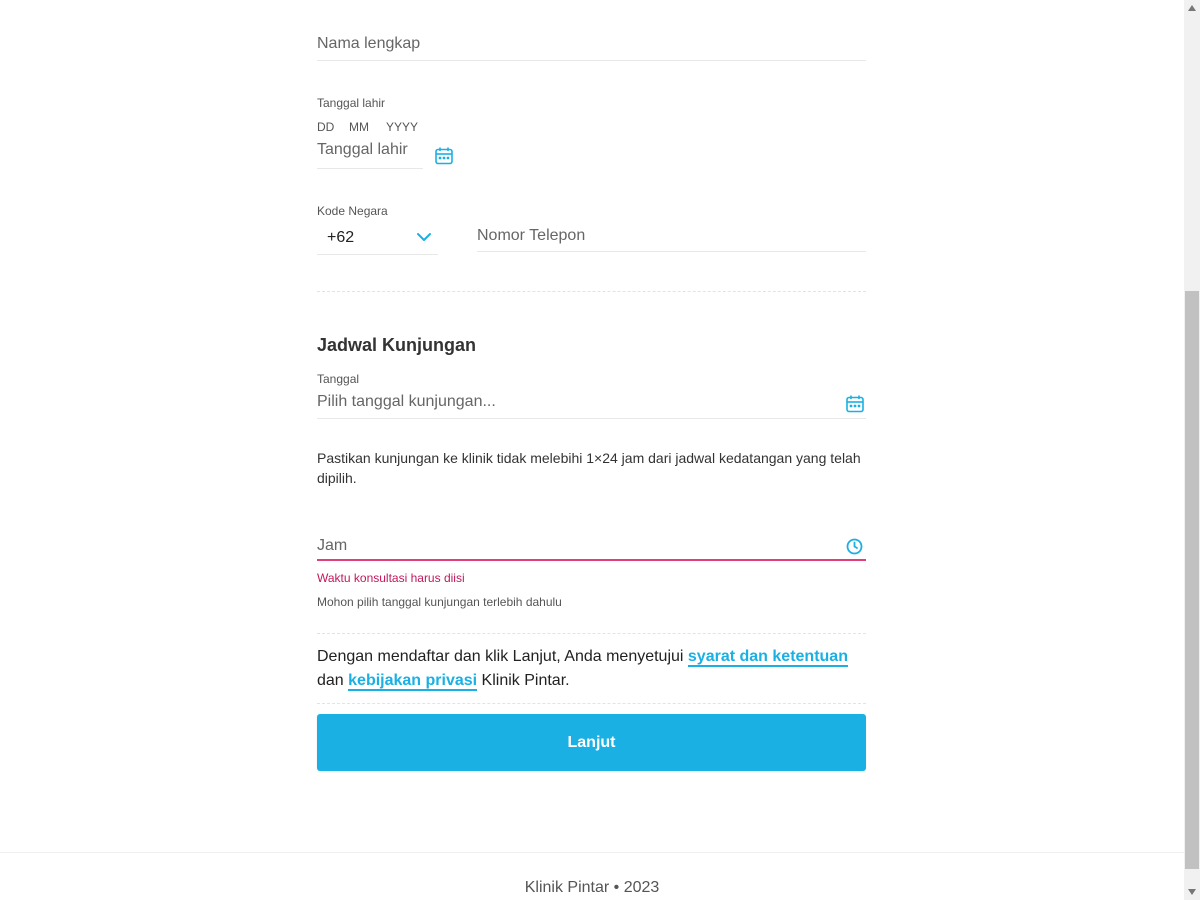  Describe the element at coordinates (338, 379) in the screenshot. I see `visit-date-label: Tanggal` at that location.